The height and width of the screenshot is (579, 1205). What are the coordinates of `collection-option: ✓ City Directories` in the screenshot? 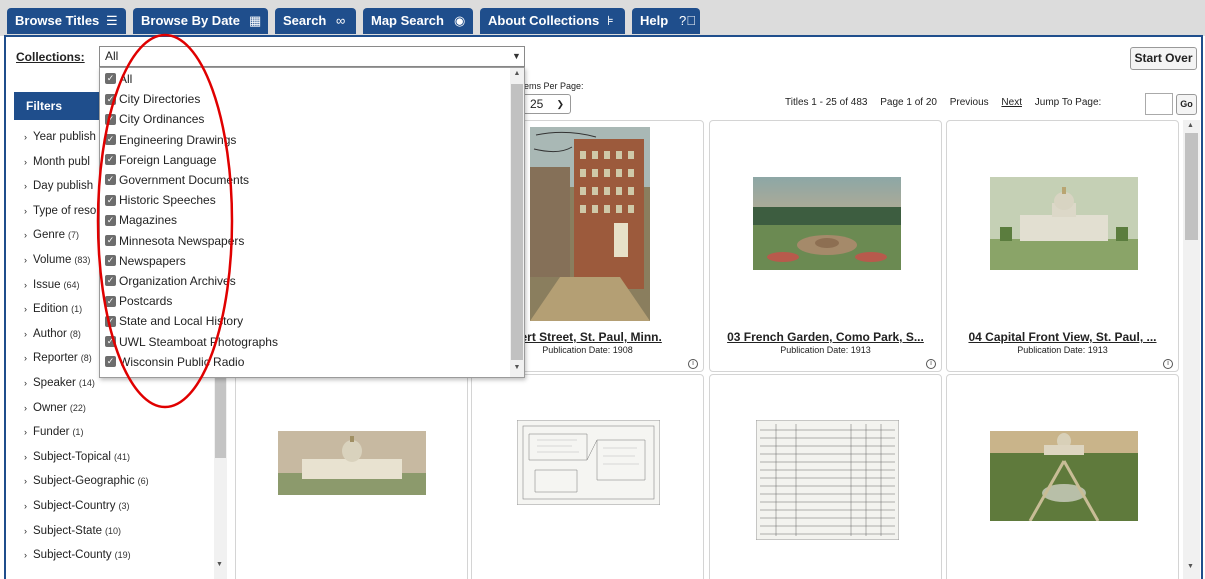 It's located at (152, 99).